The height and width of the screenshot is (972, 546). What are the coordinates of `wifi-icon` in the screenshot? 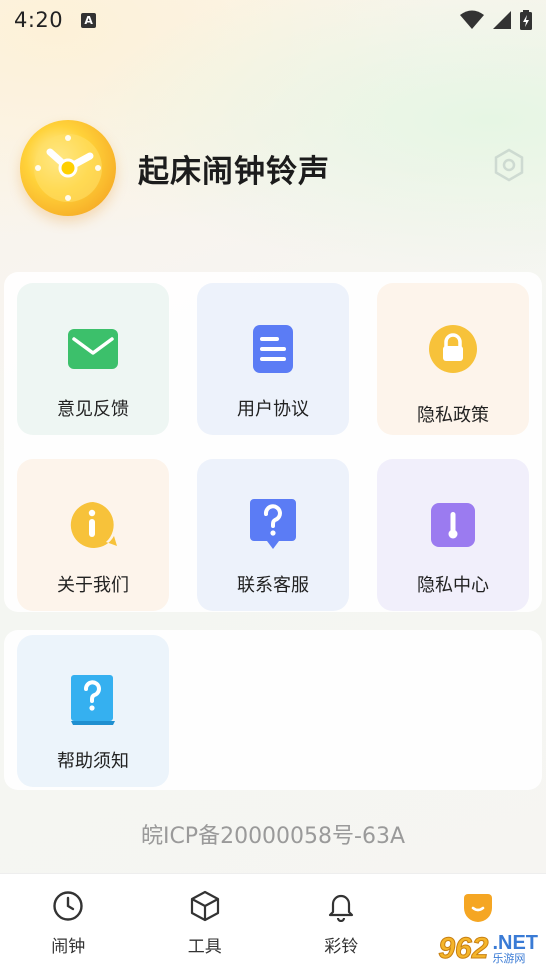 It's located at (472, 19).